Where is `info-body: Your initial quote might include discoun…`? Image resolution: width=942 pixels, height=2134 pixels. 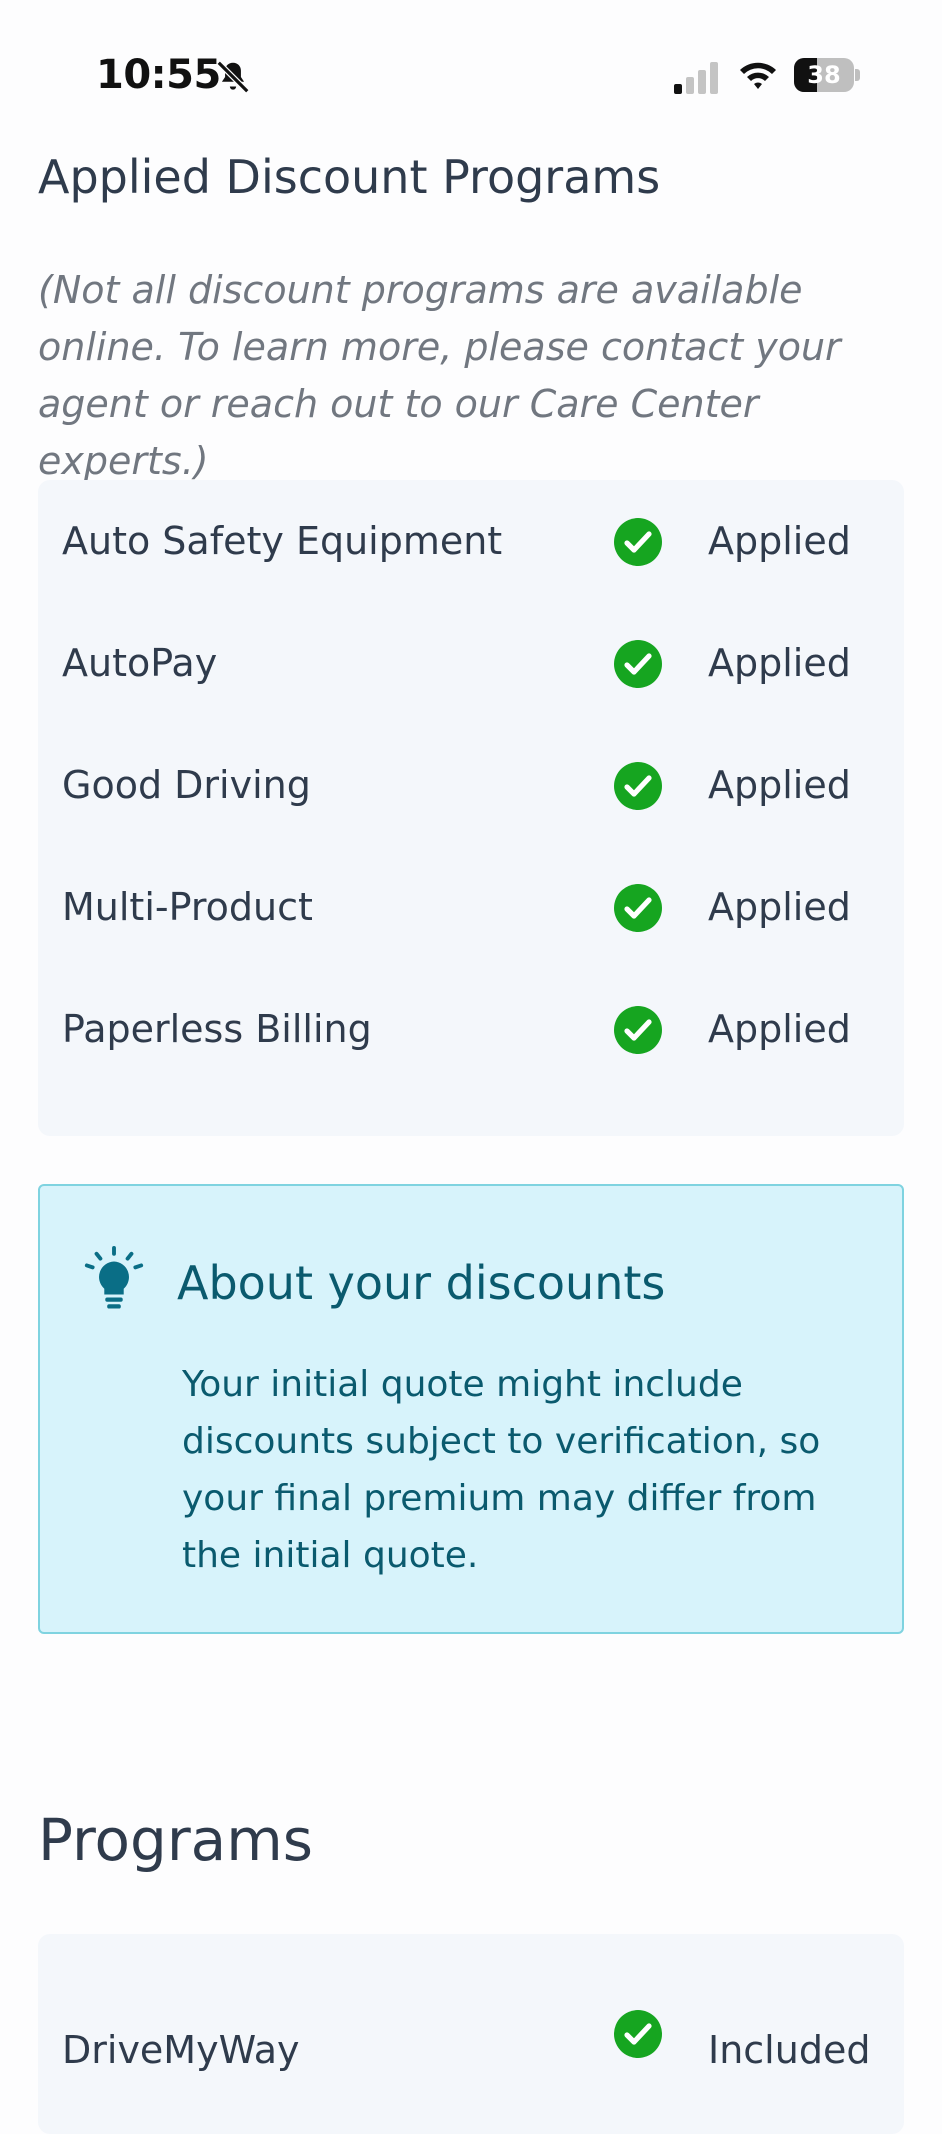 info-body: Your initial quote might include discoun… is located at coordinates (501, 1470).